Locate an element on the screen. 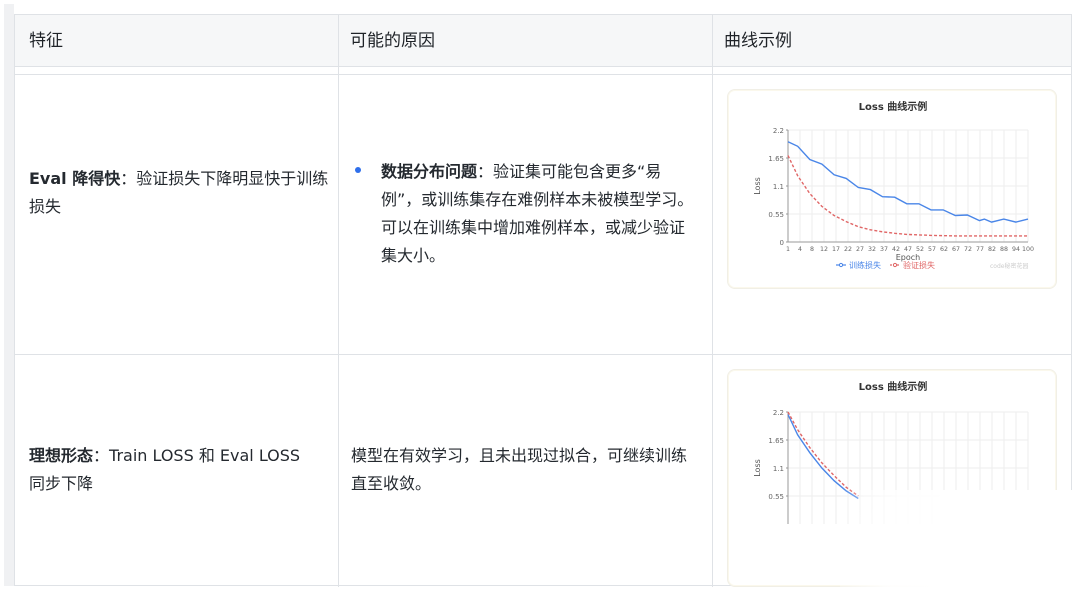  feature-title: 理想形态 is located at coordinates (61, 455).